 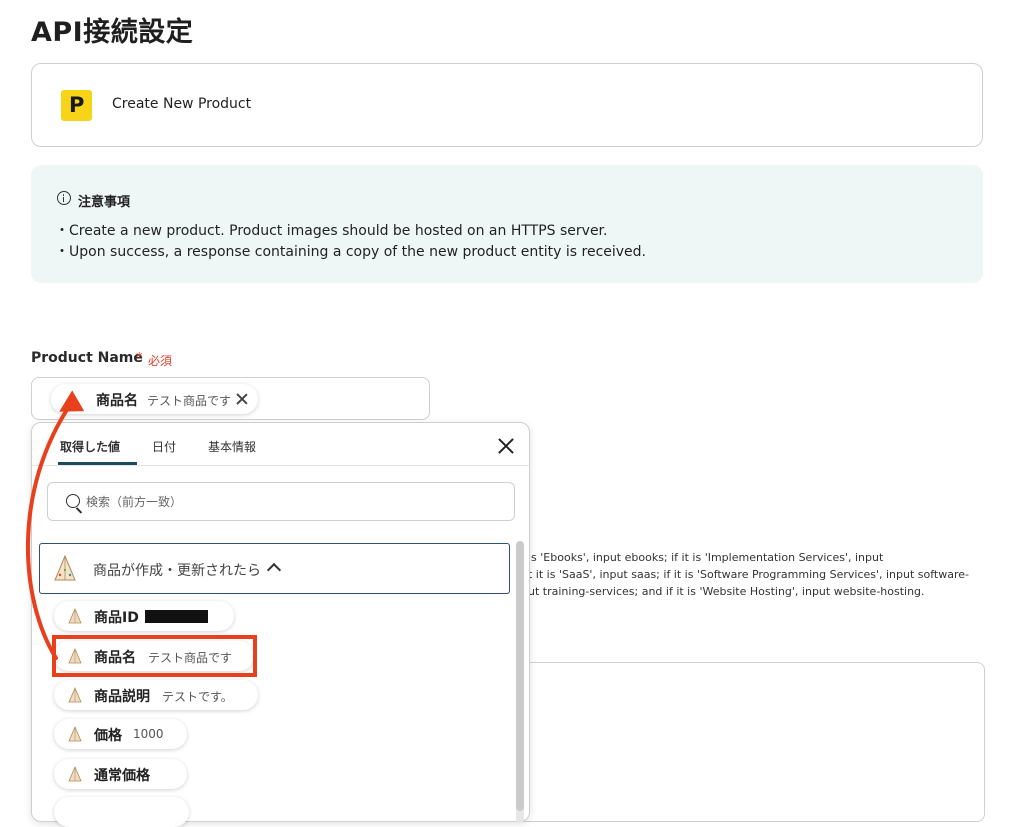 I want to click on item-label: 商品説明, so click(x=122, y=697).